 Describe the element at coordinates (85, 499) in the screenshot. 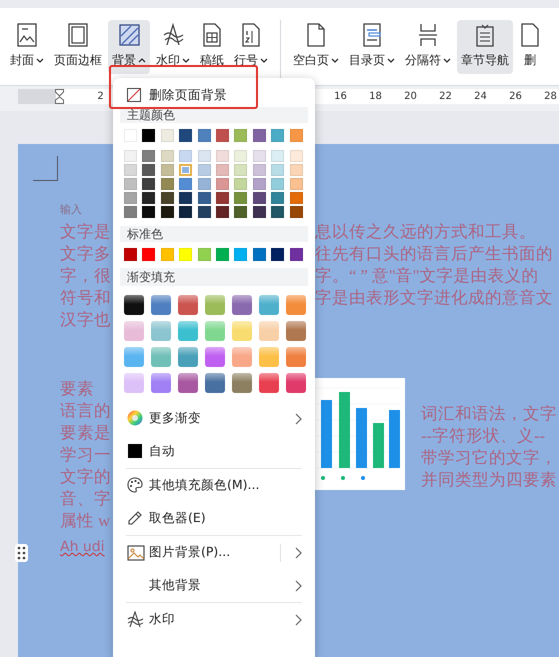

I see `body-text-line: 音、字` at that location.